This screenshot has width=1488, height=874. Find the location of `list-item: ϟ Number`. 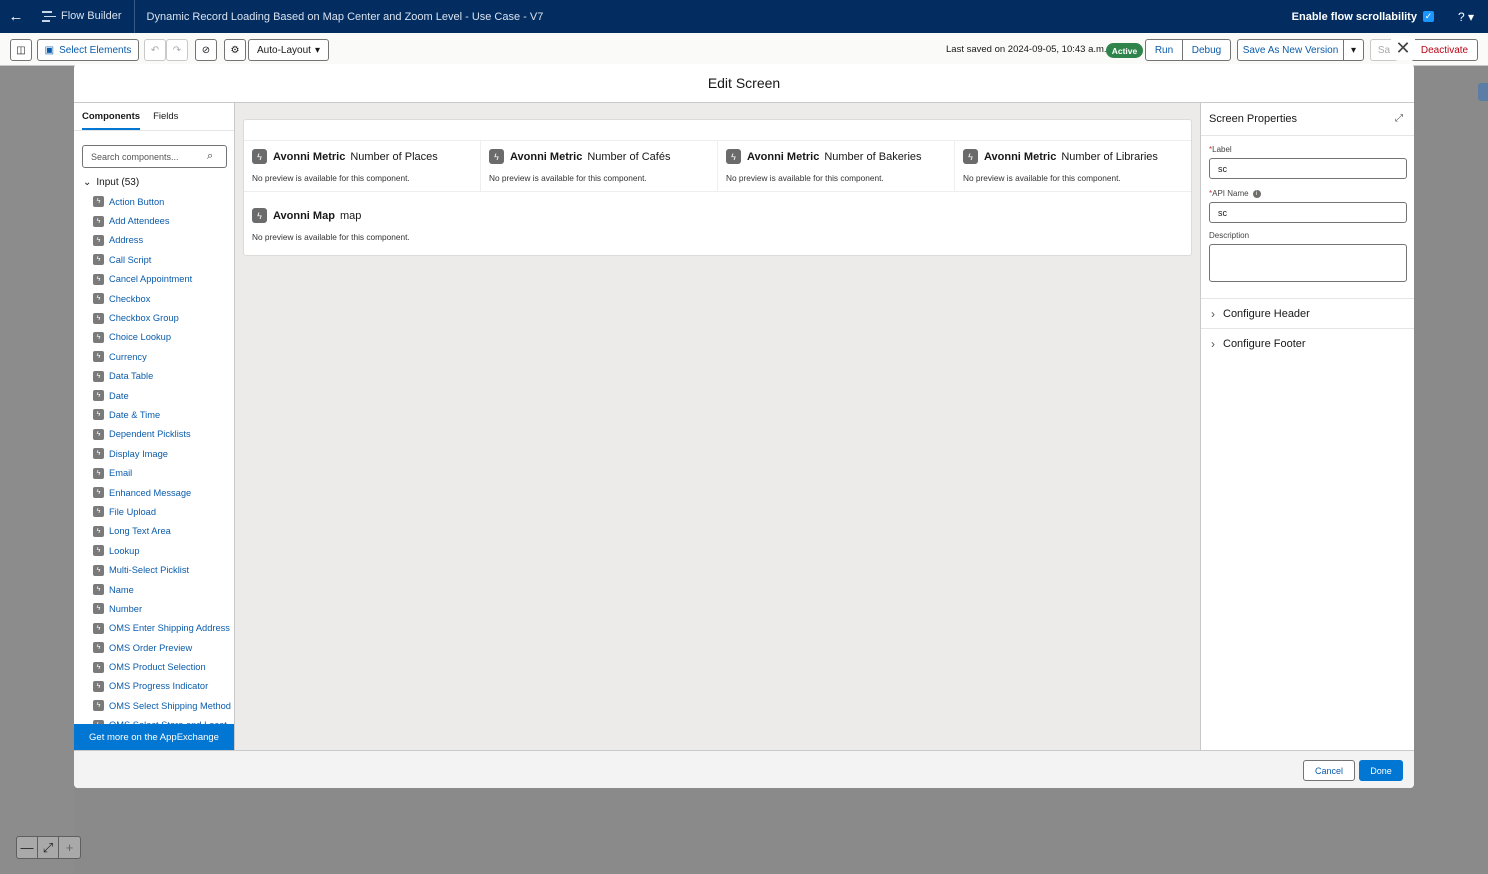

list-item: ϟ Number is located at coordinates (163, 608).